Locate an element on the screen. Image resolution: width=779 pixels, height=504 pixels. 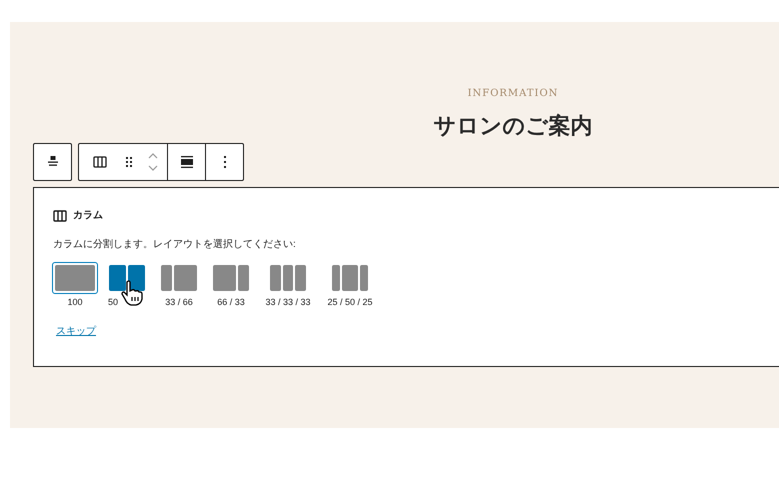
block-title: カラム is located at coordinates (88, 216).